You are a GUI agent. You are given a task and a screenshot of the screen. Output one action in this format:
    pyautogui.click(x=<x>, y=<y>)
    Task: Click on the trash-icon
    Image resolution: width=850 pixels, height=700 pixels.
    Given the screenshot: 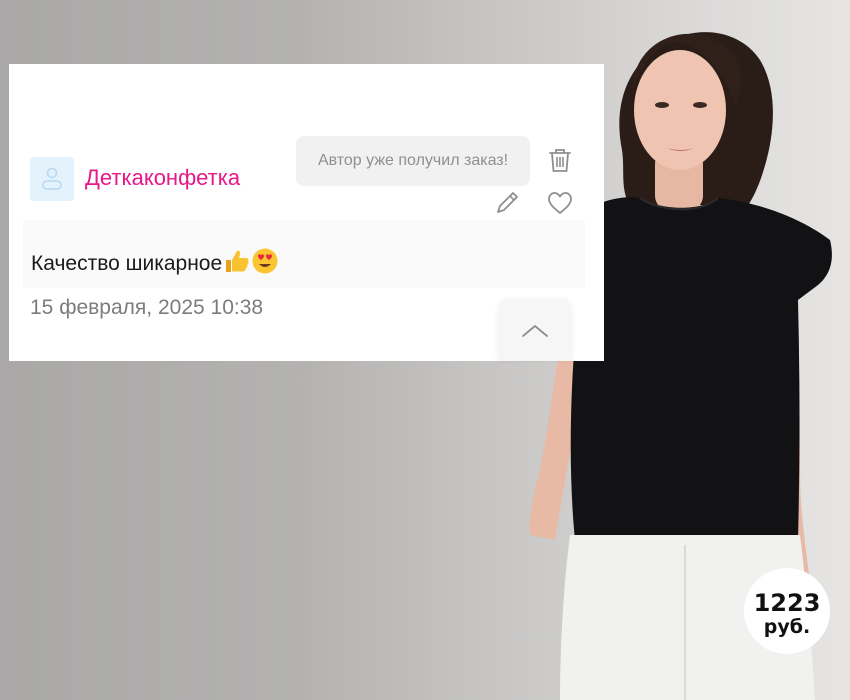 What is the action you would take?
    pyautogui.click(x=560, y=160)
    